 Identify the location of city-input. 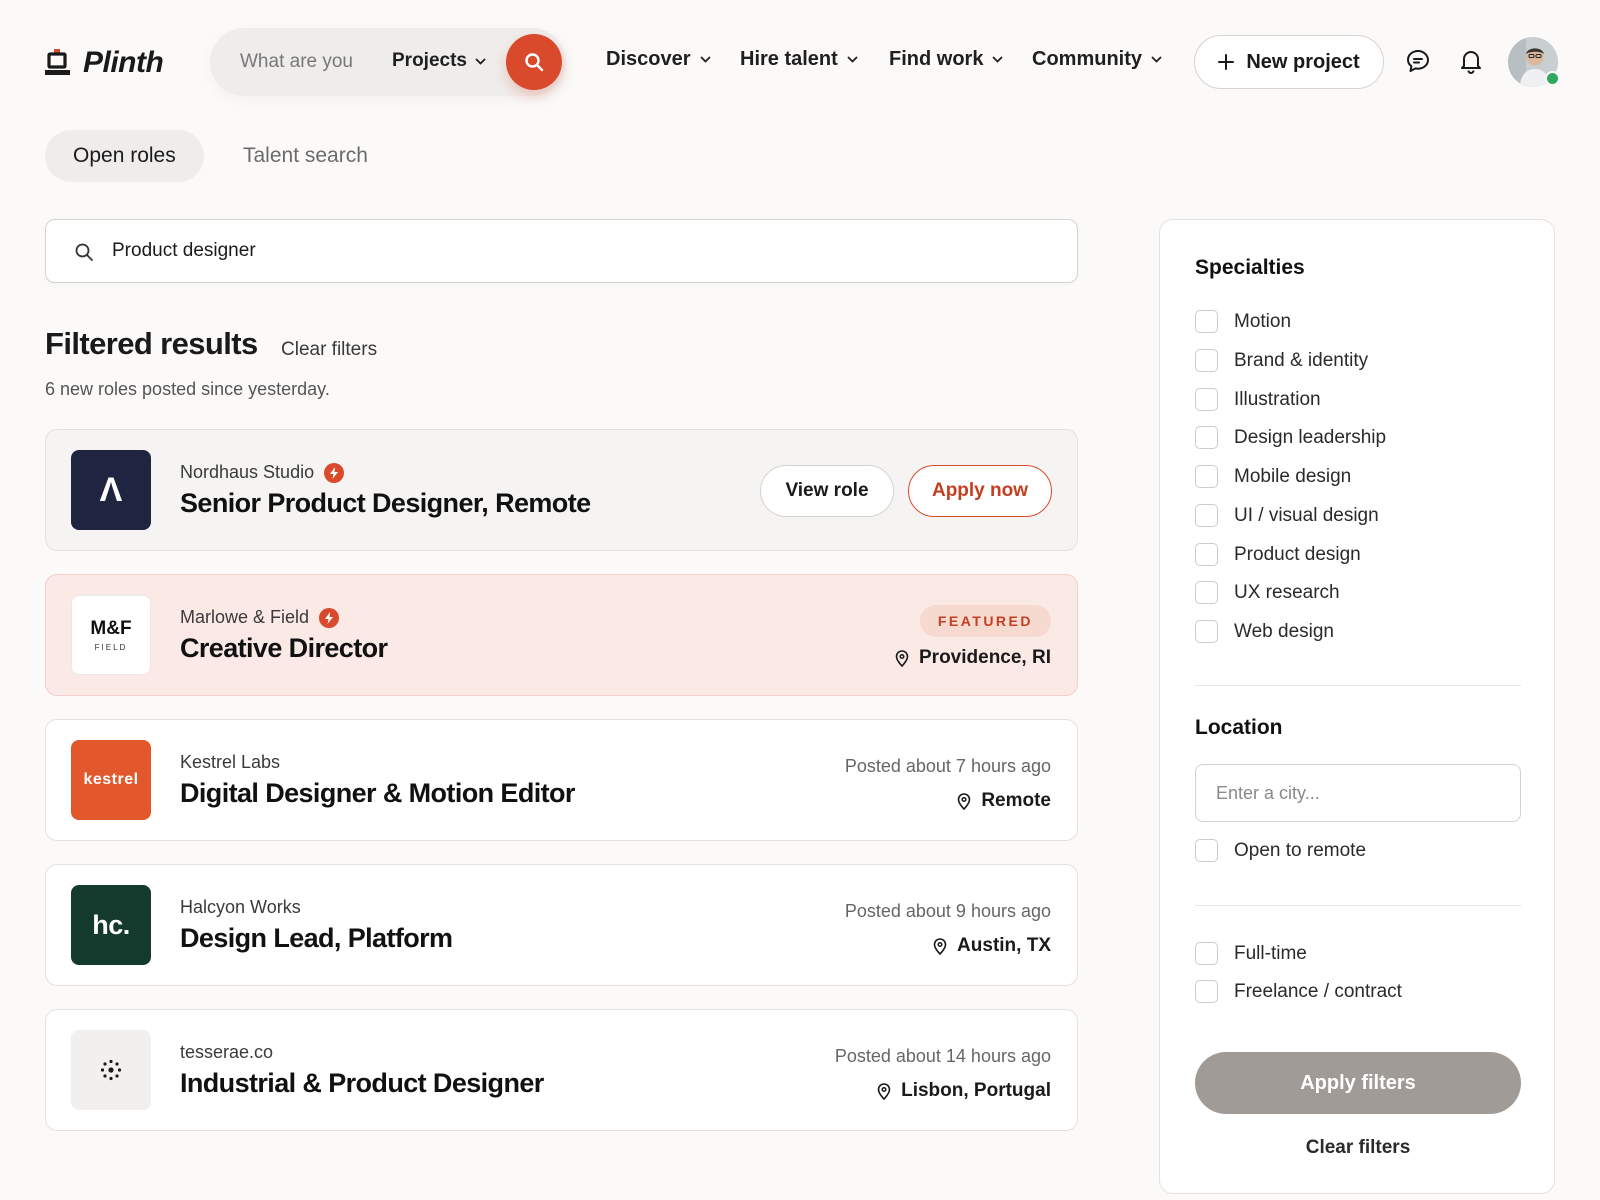
(1356, 793).